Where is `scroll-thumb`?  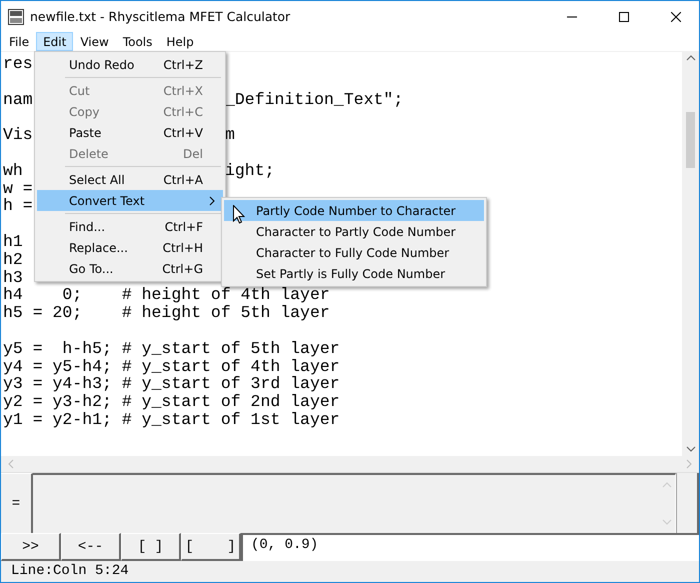
scroll-thumb is located at coordinates (690, 140).